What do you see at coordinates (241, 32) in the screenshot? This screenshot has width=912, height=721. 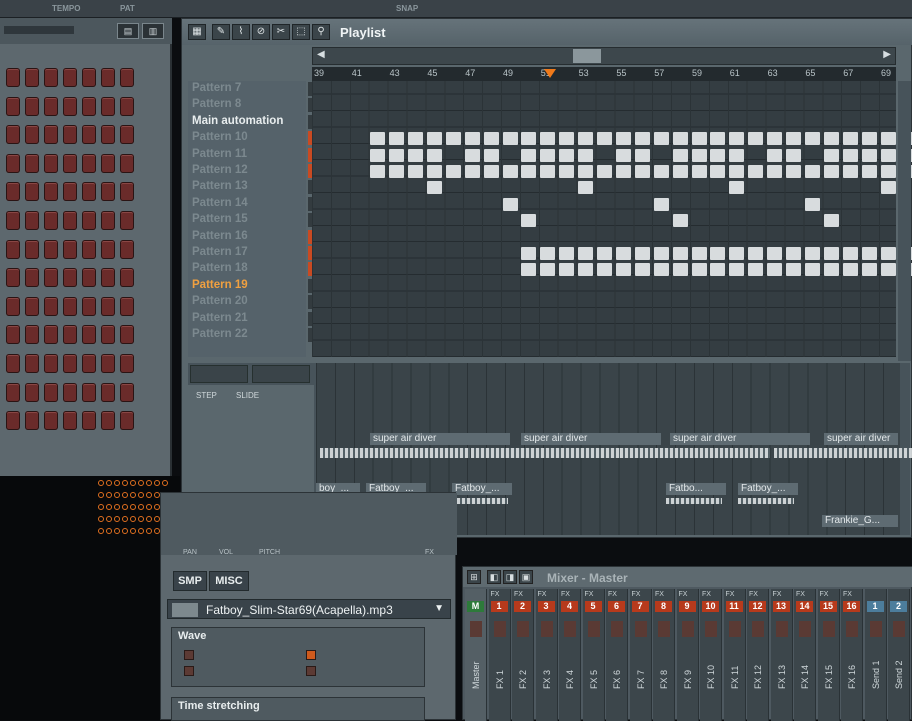 I see `brush-icon: ⌇` at bounding box center [241, 32].